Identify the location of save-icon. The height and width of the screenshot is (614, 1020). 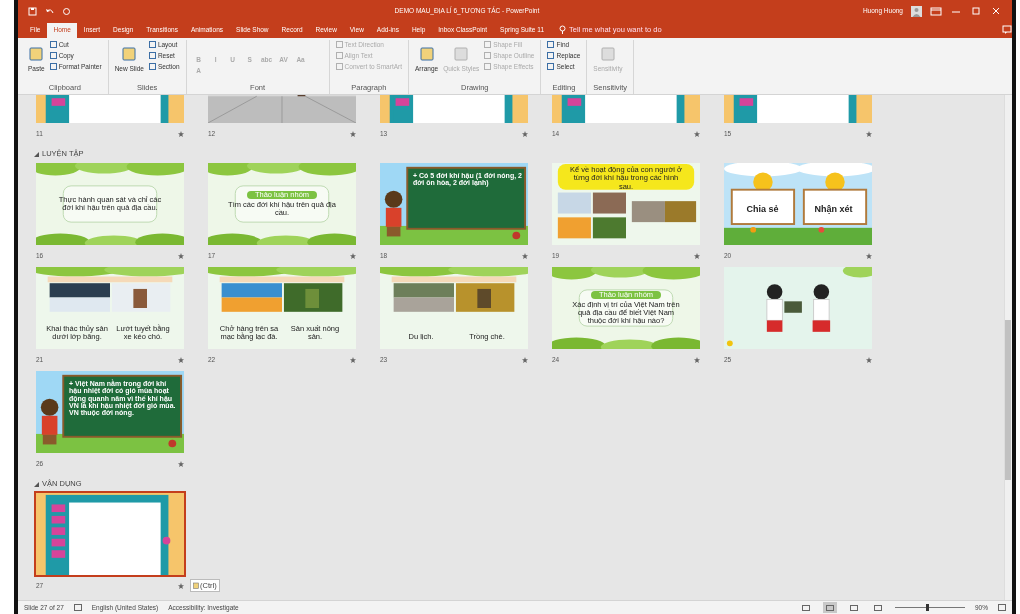
(32, 11).